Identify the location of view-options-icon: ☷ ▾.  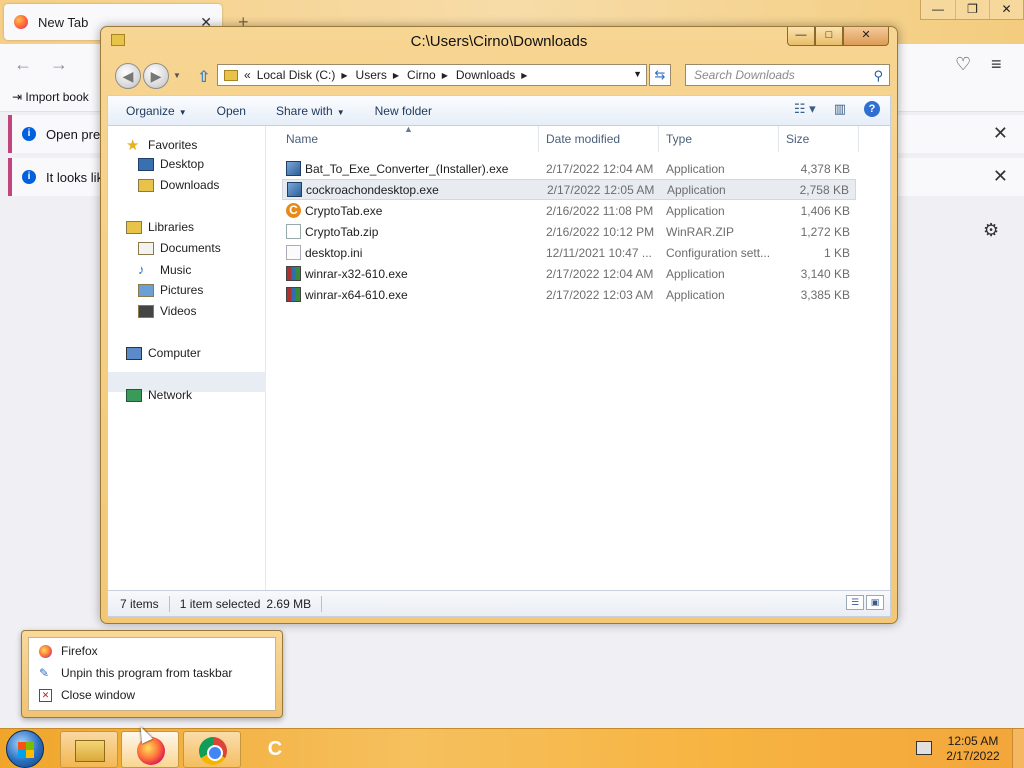
(805, 109).